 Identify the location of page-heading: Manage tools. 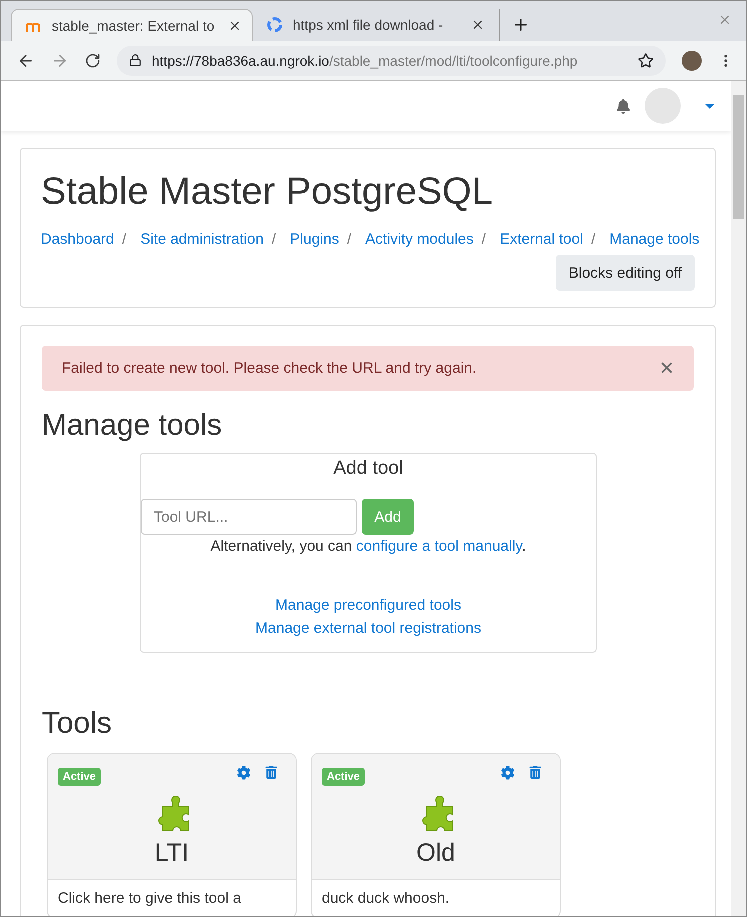
(133, 426).